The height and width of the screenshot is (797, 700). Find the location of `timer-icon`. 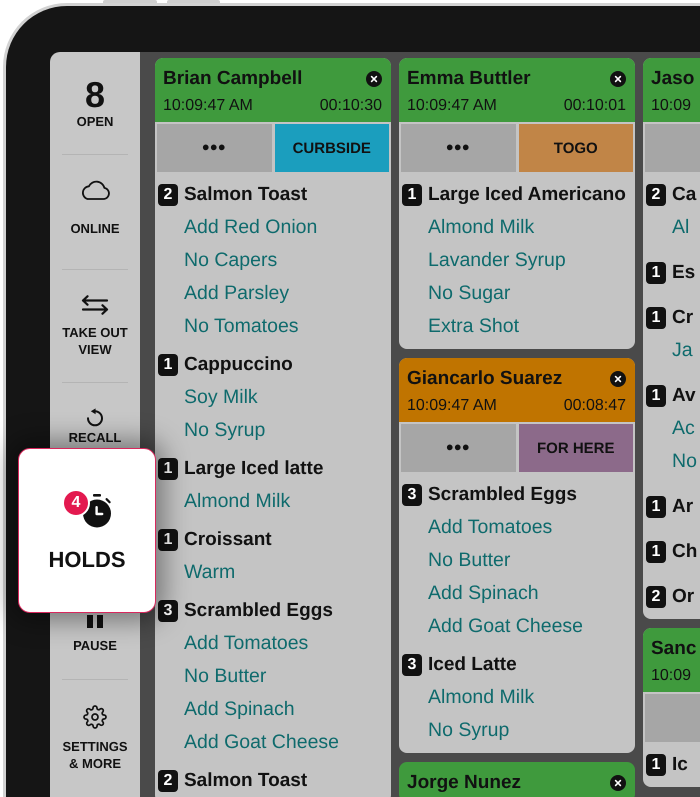

timer-icon is located at coordinates (97, 511).